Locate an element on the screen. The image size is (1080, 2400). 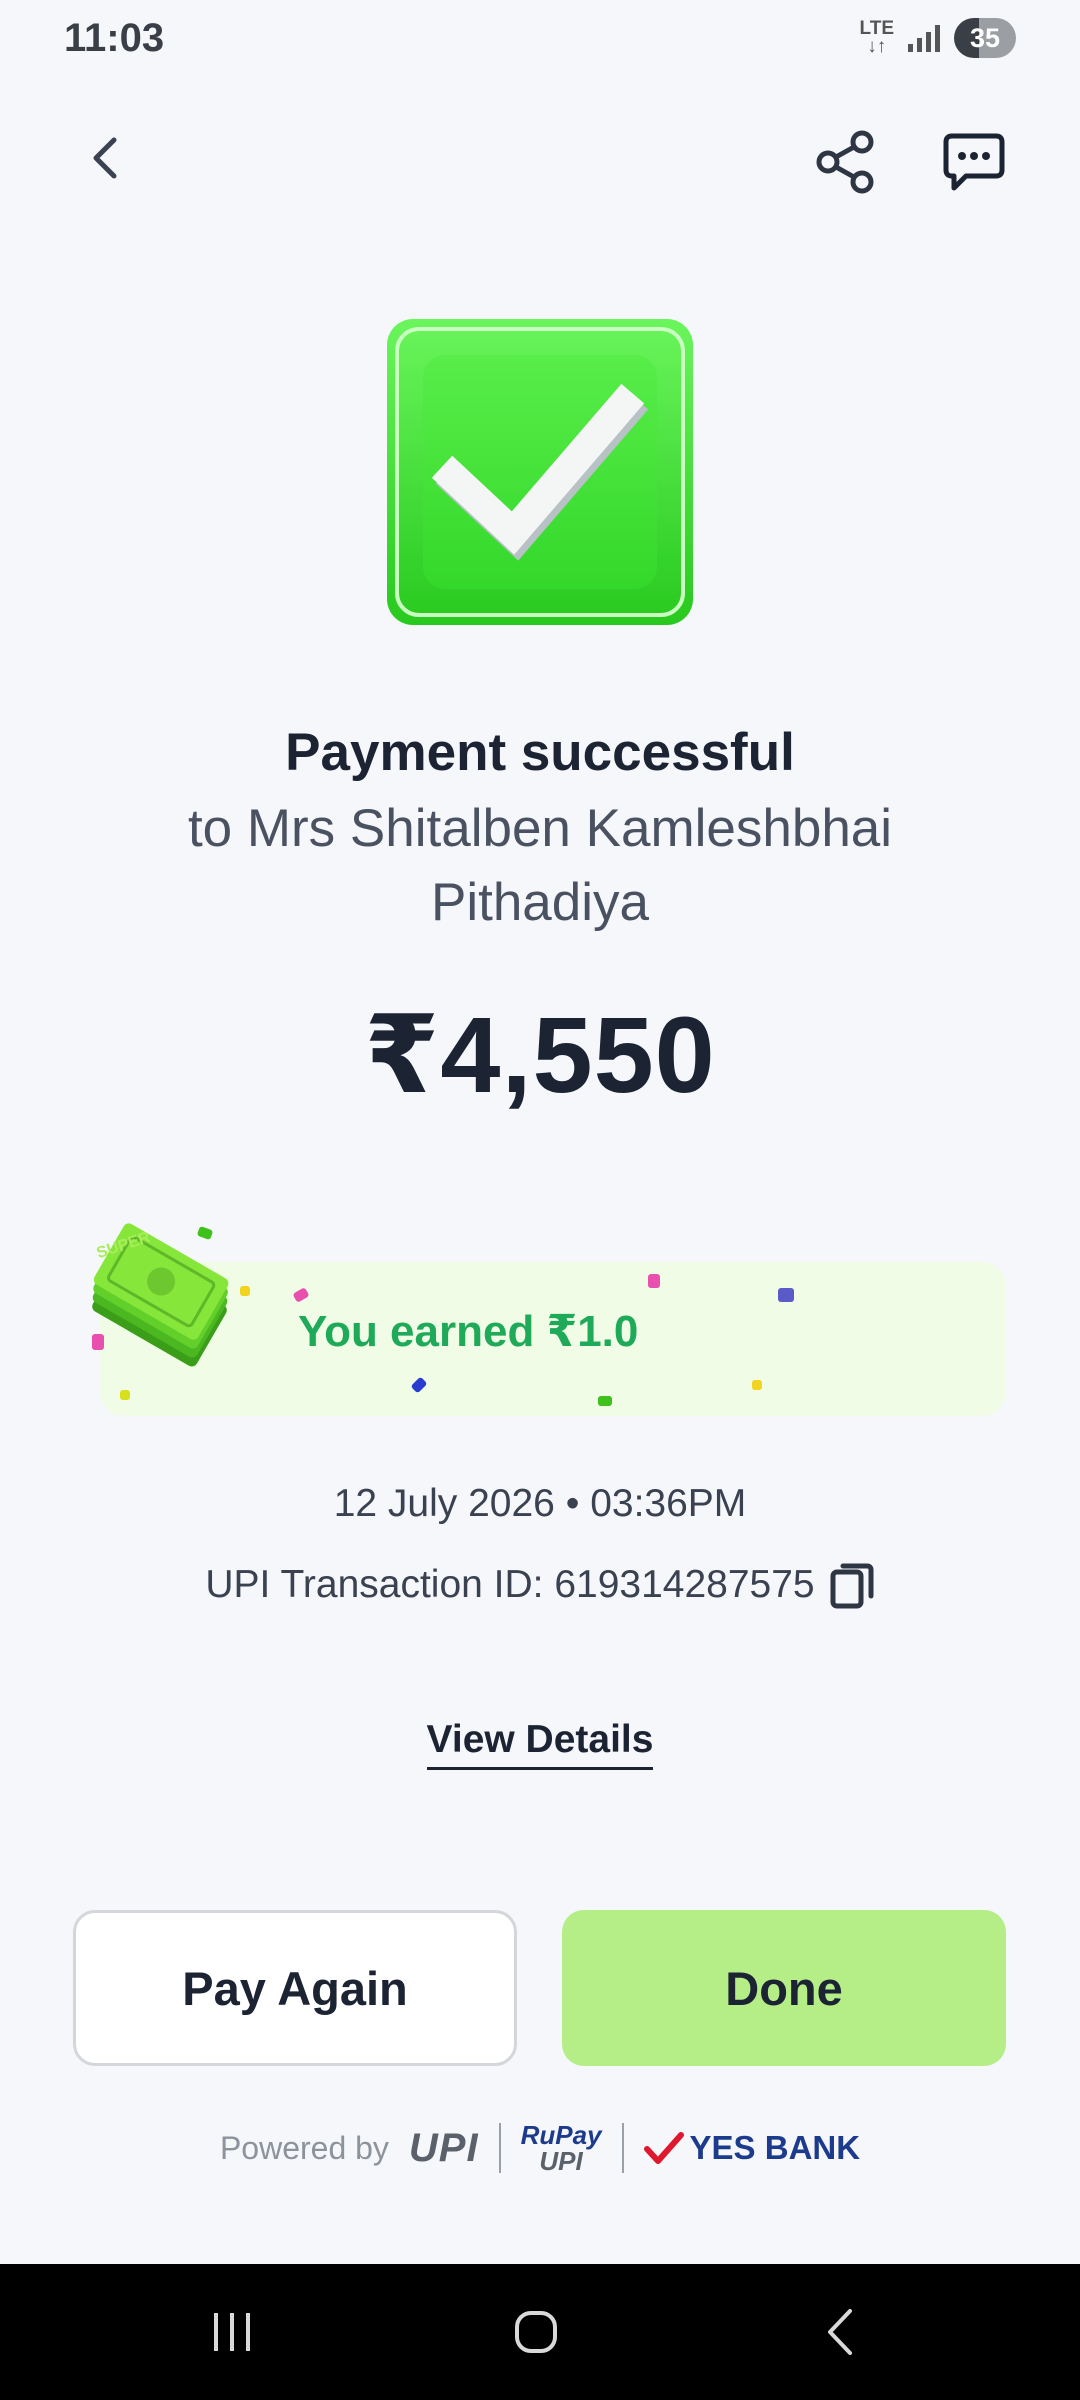
upi-logo: UPI is located at coordinates (443, 2147).